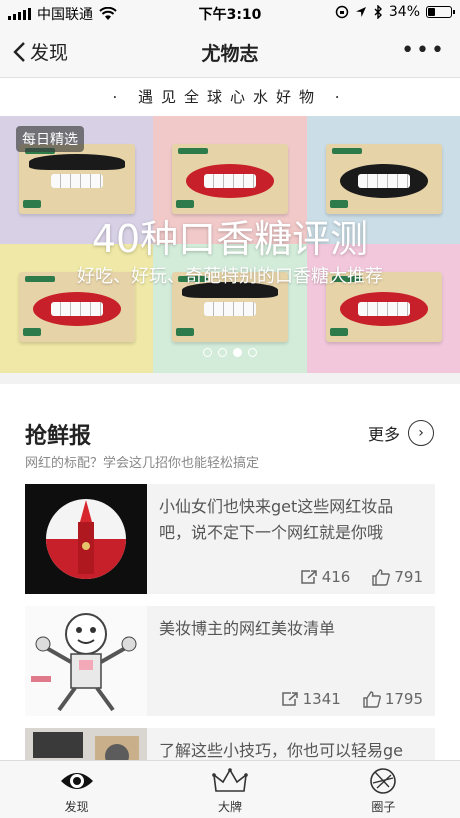 Image resolution: width=460 pixels, height=818 pixels. What do you see at coordinates (336, 577) in the screenshot?
I see `share-count-value: 416` at bounding box center [336, 577].